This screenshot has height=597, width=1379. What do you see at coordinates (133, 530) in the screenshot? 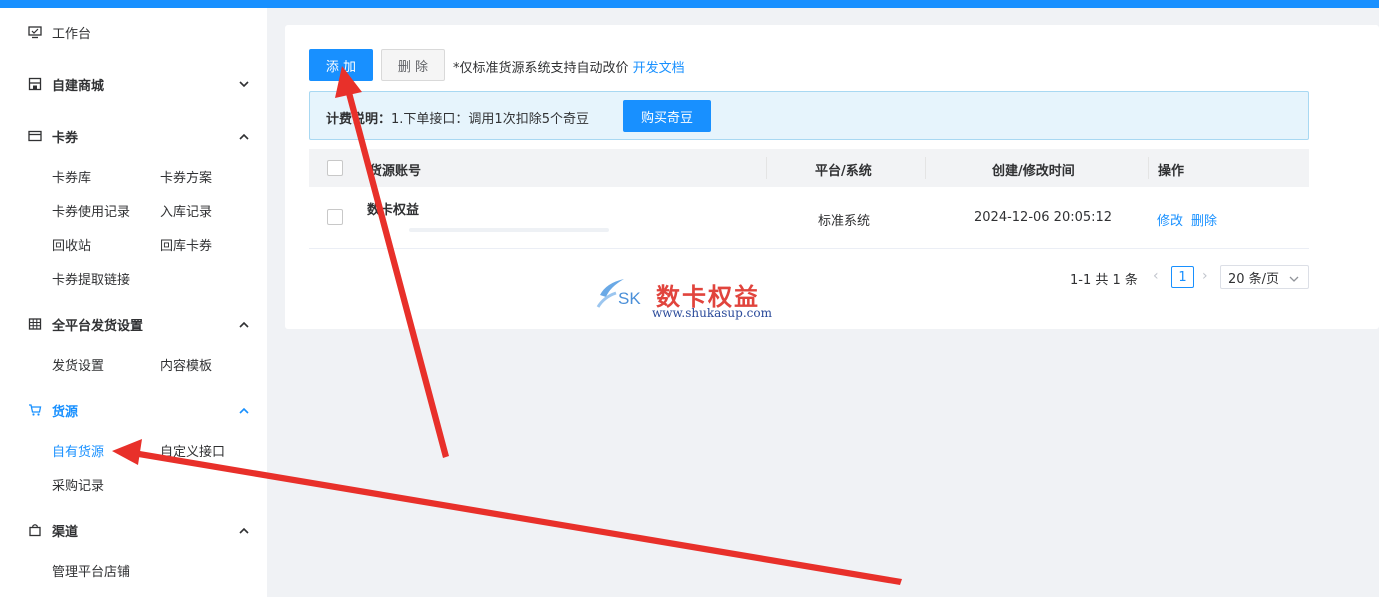
I see `sidebar-group-channel: 渠道` at bounding box center [133, 530].